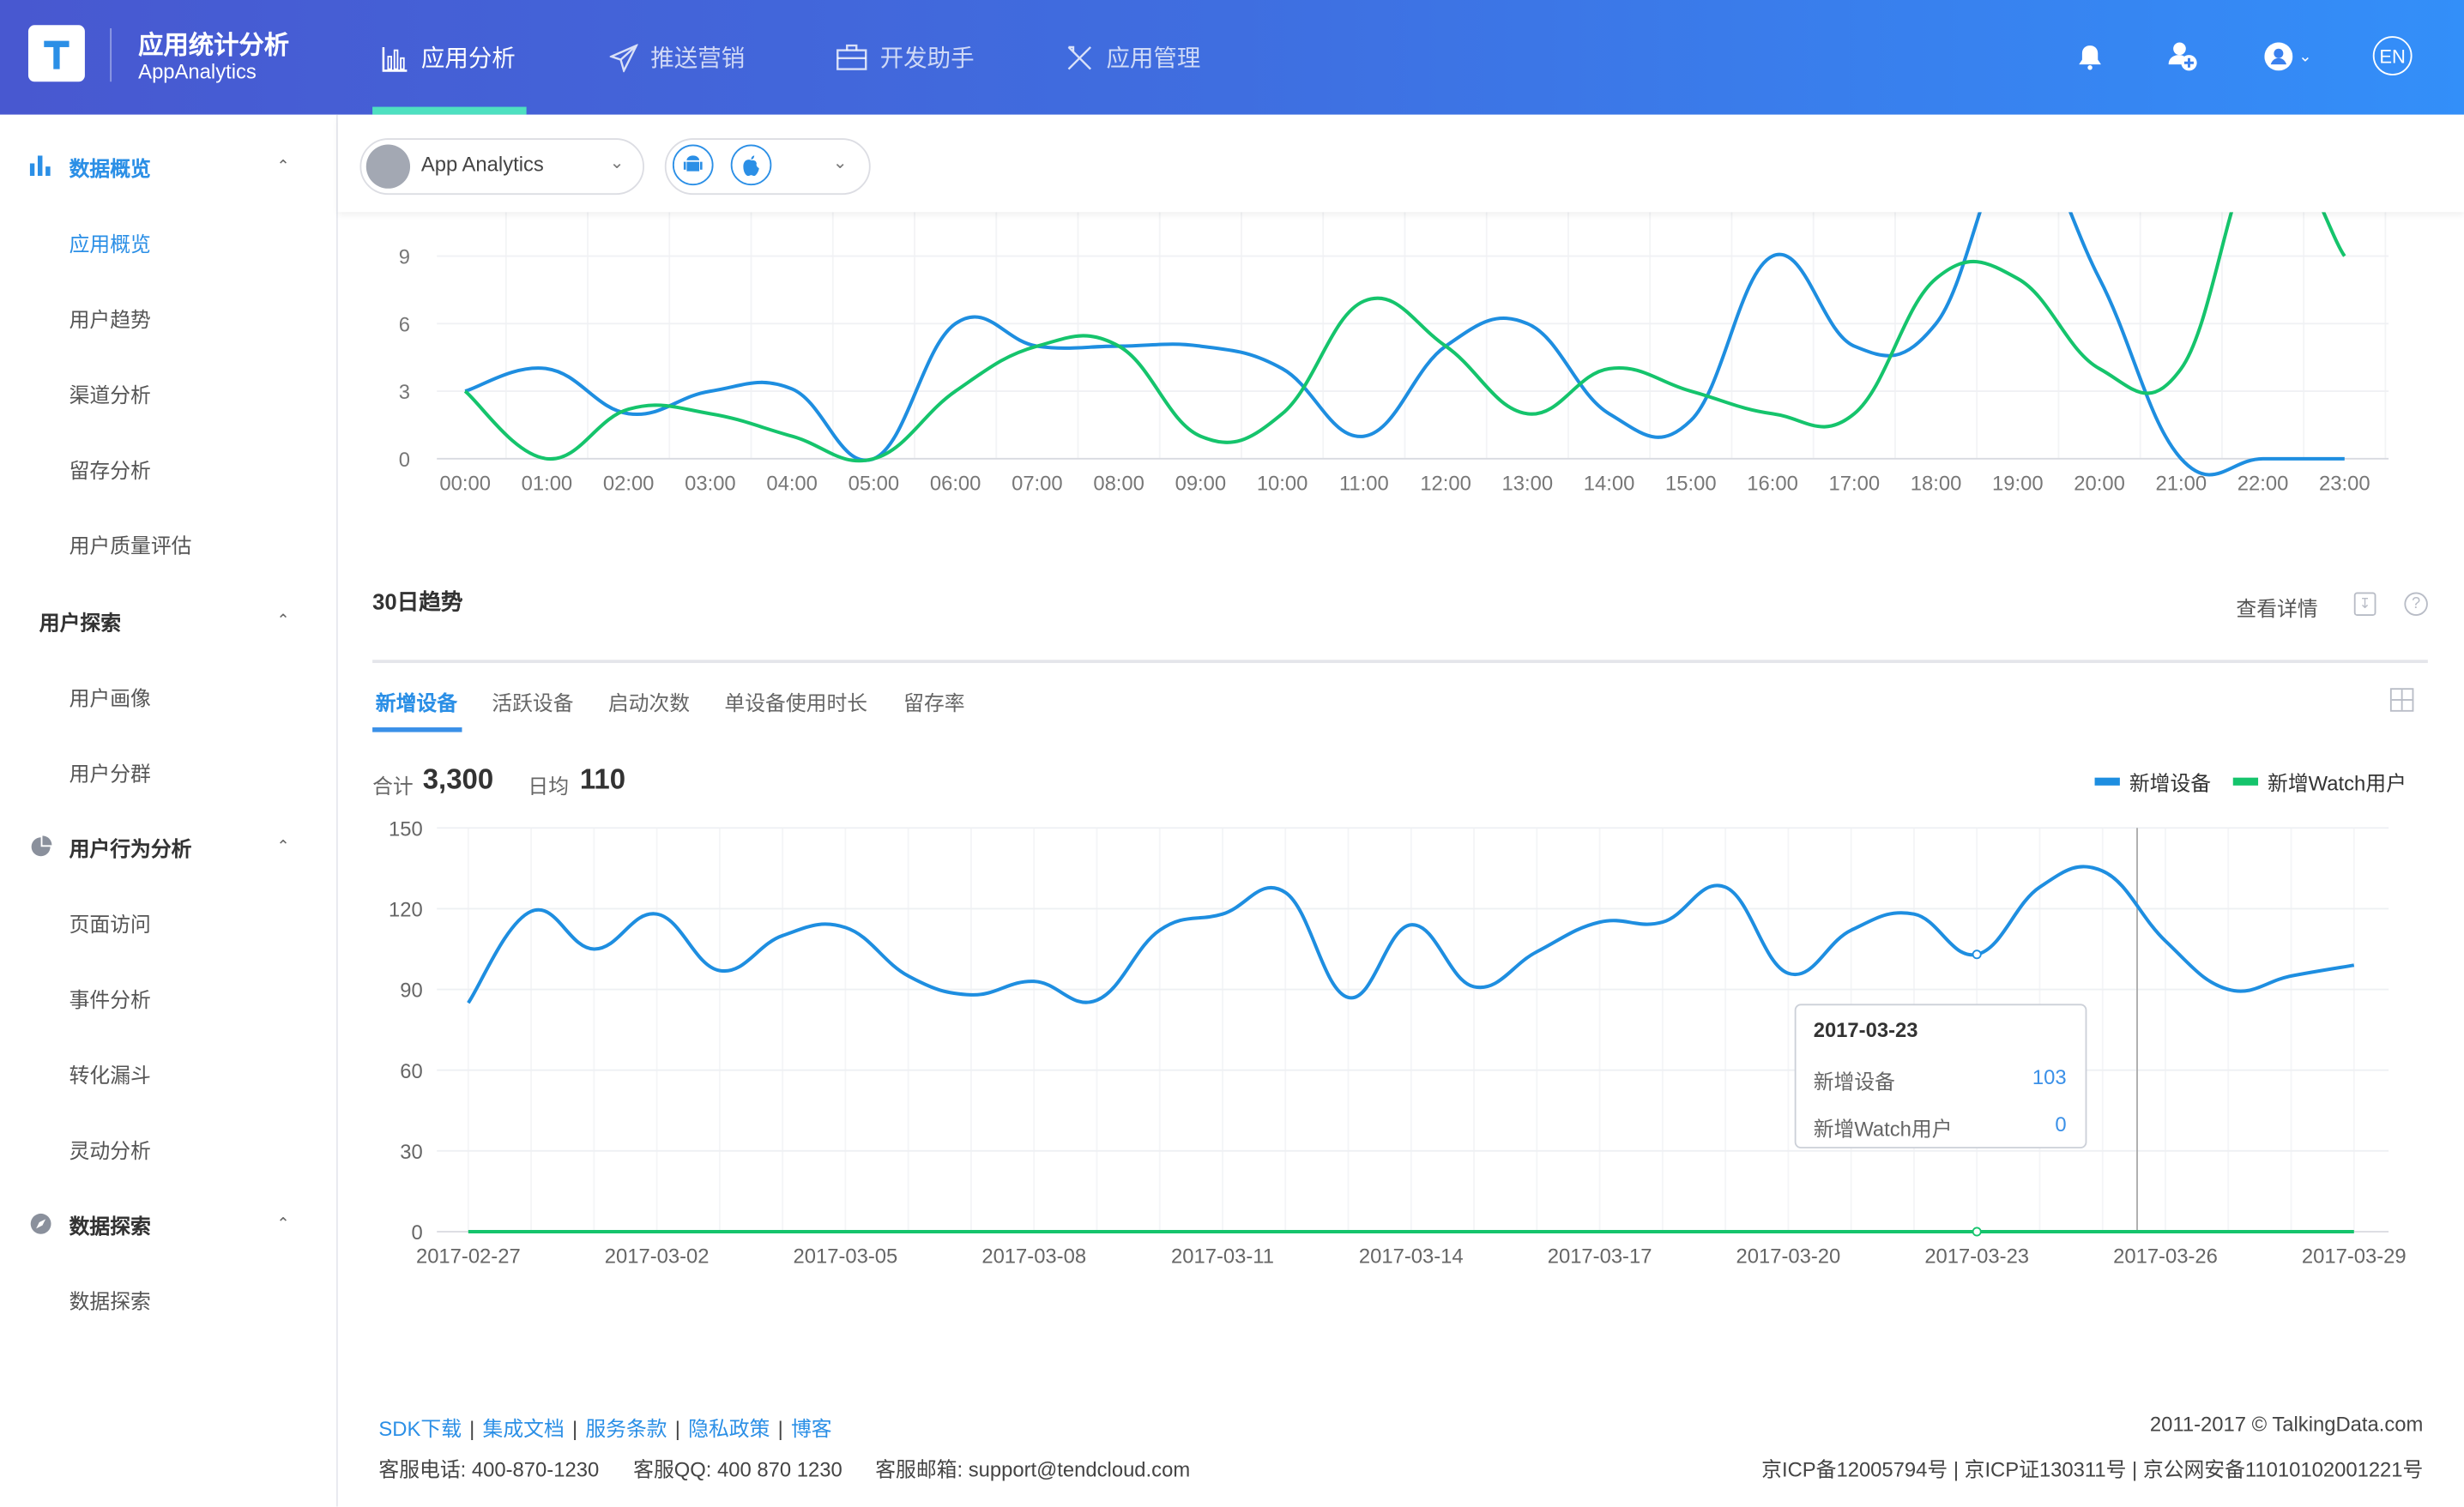  Describe the element at coordinates (110, 923) in the screenshot. I see `sidebar-item: 页面访问` at that location.